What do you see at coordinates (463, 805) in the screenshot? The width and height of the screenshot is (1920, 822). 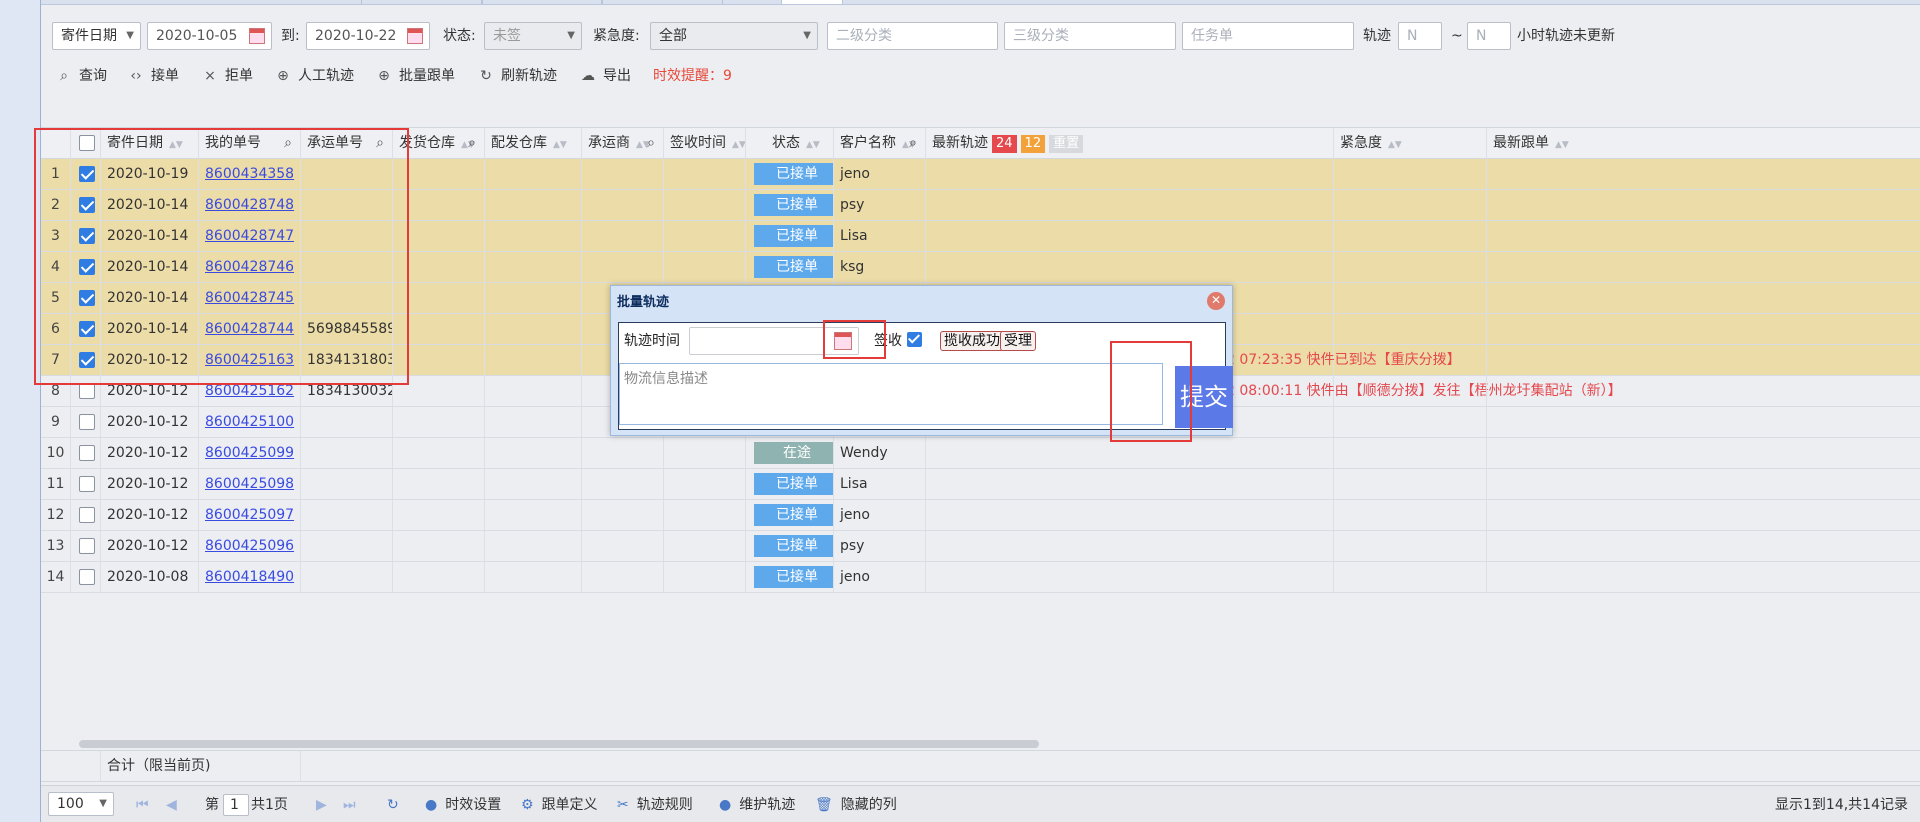 I see `timeliness-settings-button: ● 时效设置` at bounding box center [463, 805].